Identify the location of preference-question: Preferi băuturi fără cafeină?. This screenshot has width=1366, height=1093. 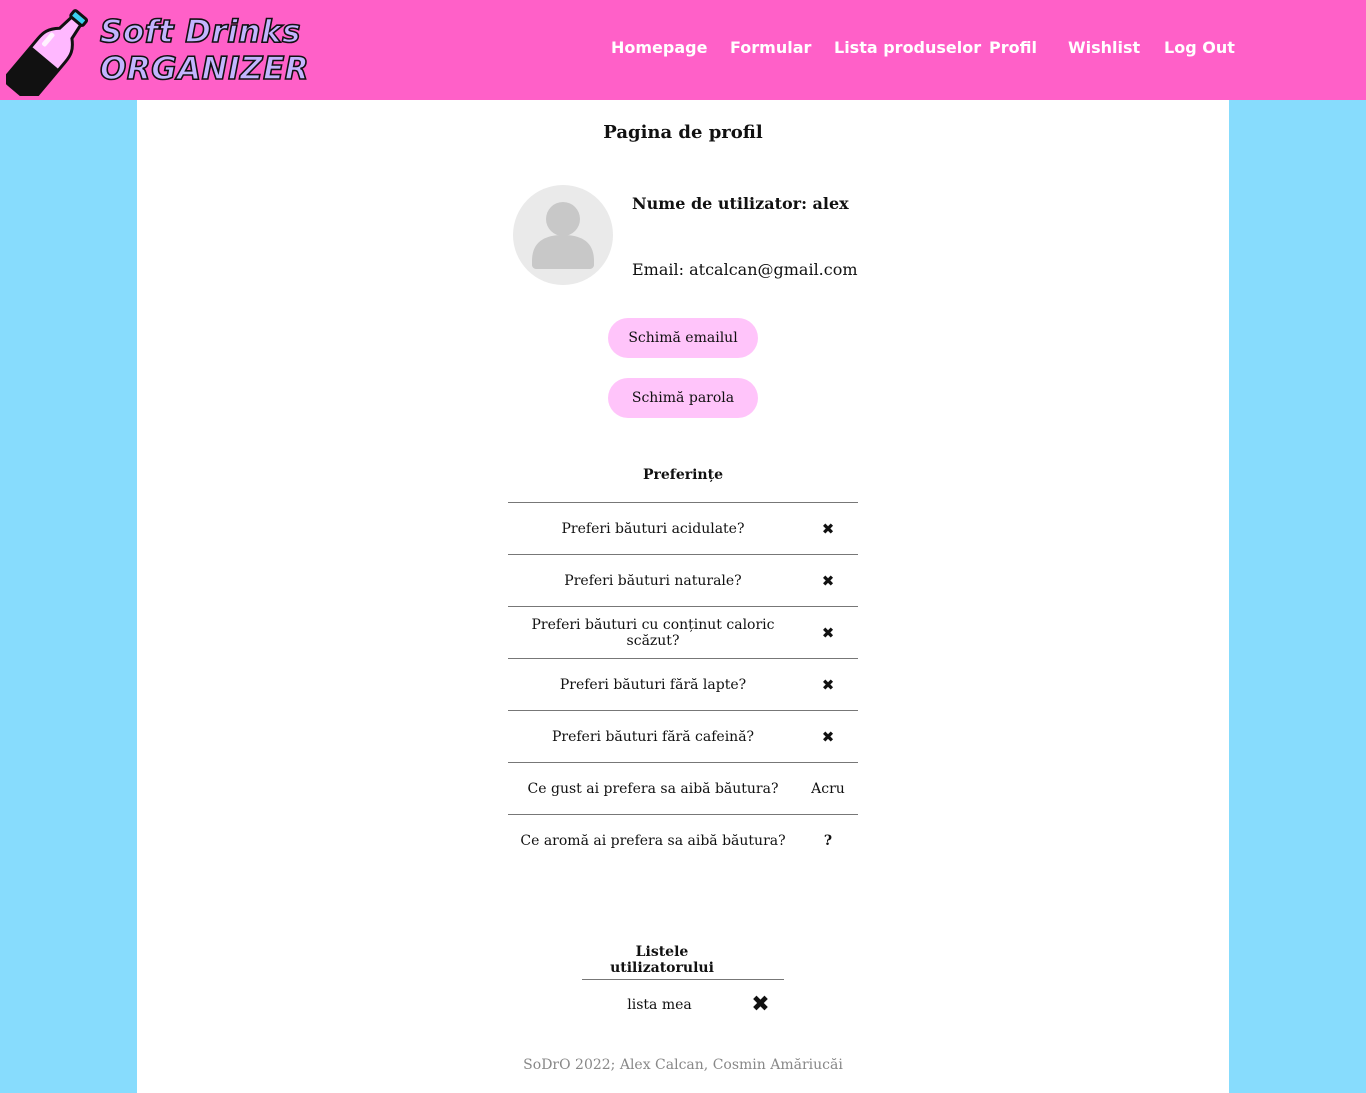
(653, 736).